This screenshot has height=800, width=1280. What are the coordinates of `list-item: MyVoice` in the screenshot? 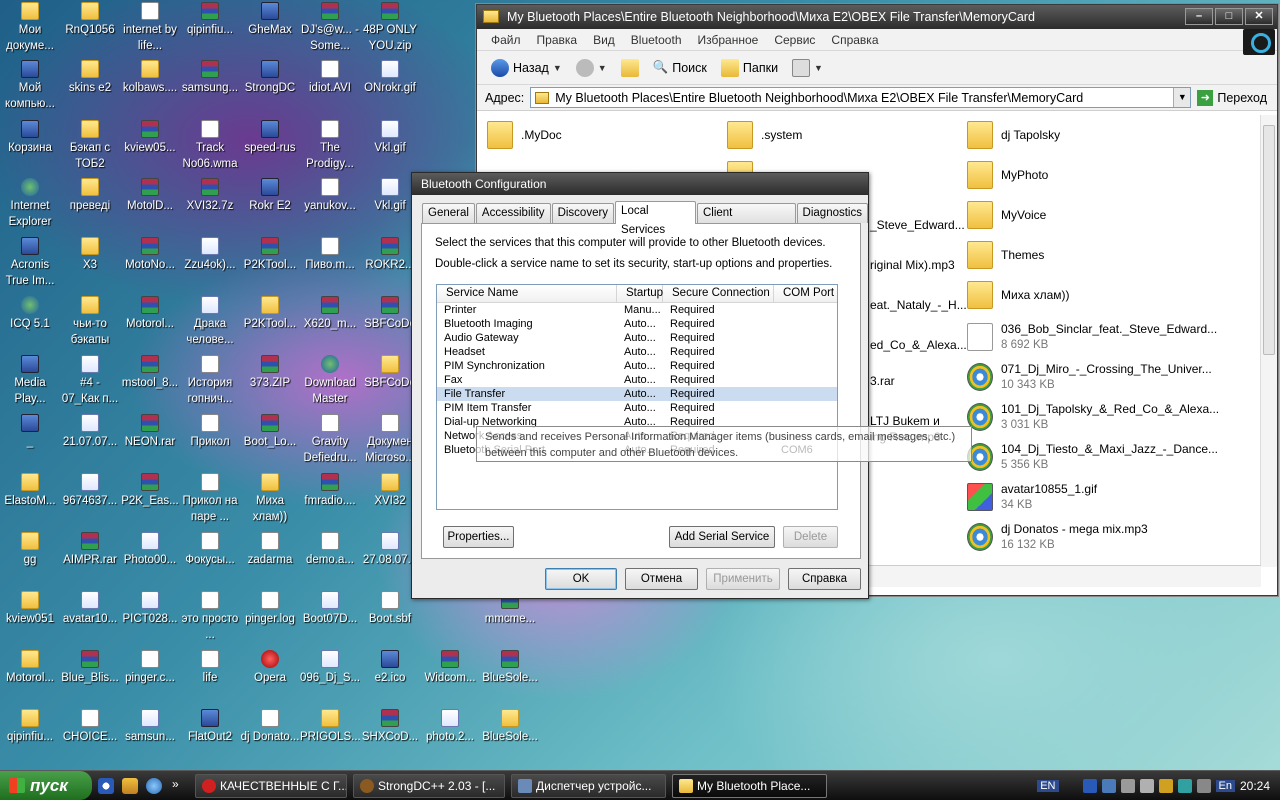 It's located at (1006, 215).